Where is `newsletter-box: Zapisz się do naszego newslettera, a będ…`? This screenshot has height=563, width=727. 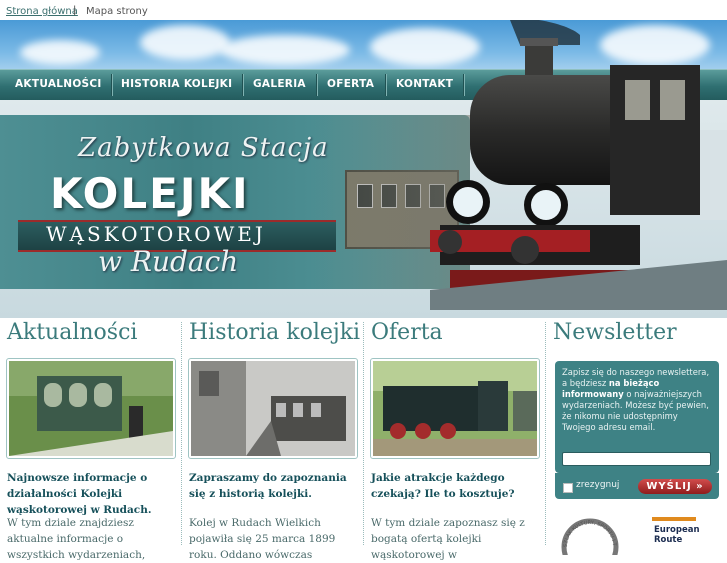
newsletter-box: Zapisz się do naszego newslettera, a będ… is located at coordinates (637, 417).